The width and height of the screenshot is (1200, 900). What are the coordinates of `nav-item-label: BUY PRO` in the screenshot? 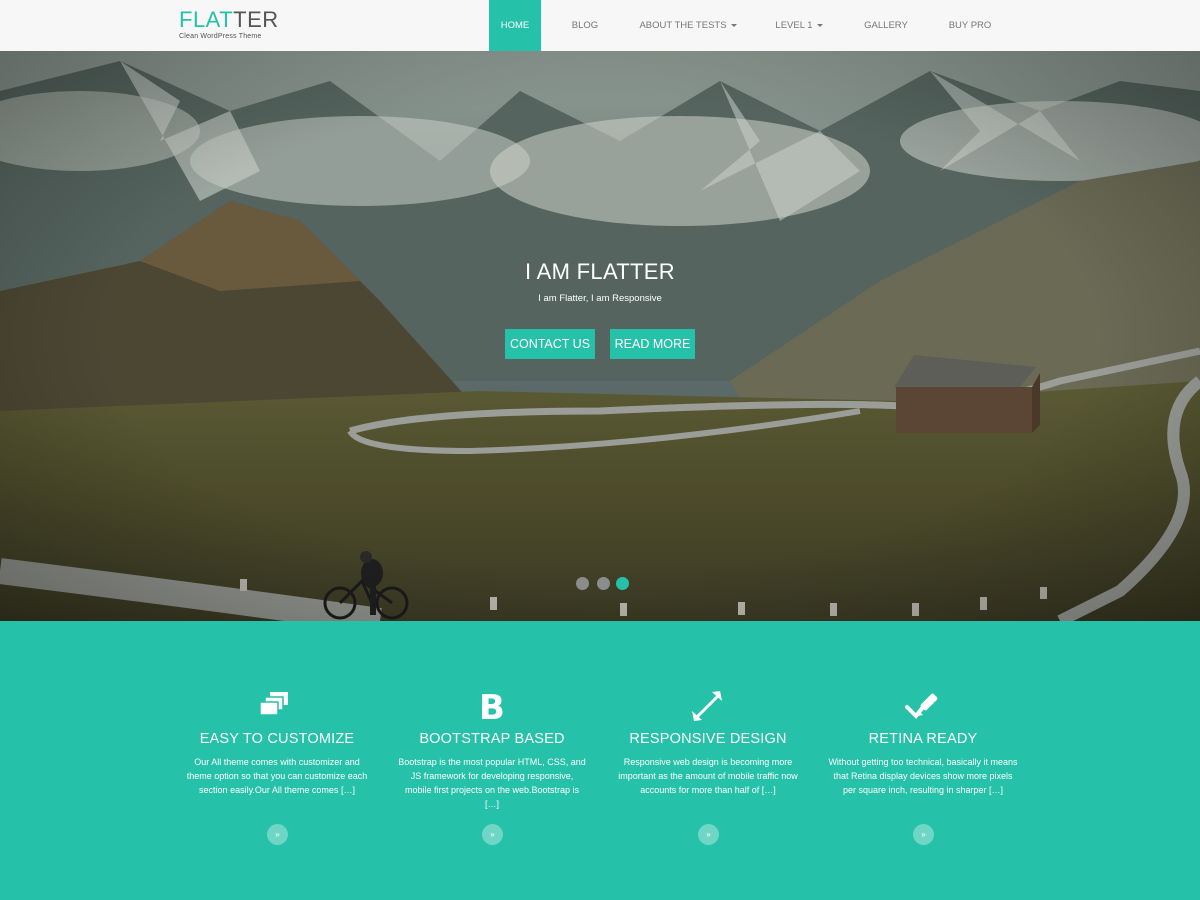 It's located at (970, 25).